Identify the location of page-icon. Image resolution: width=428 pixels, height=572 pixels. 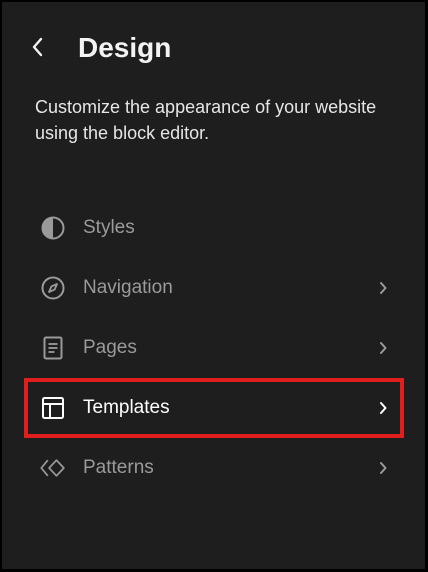
(53, 348).